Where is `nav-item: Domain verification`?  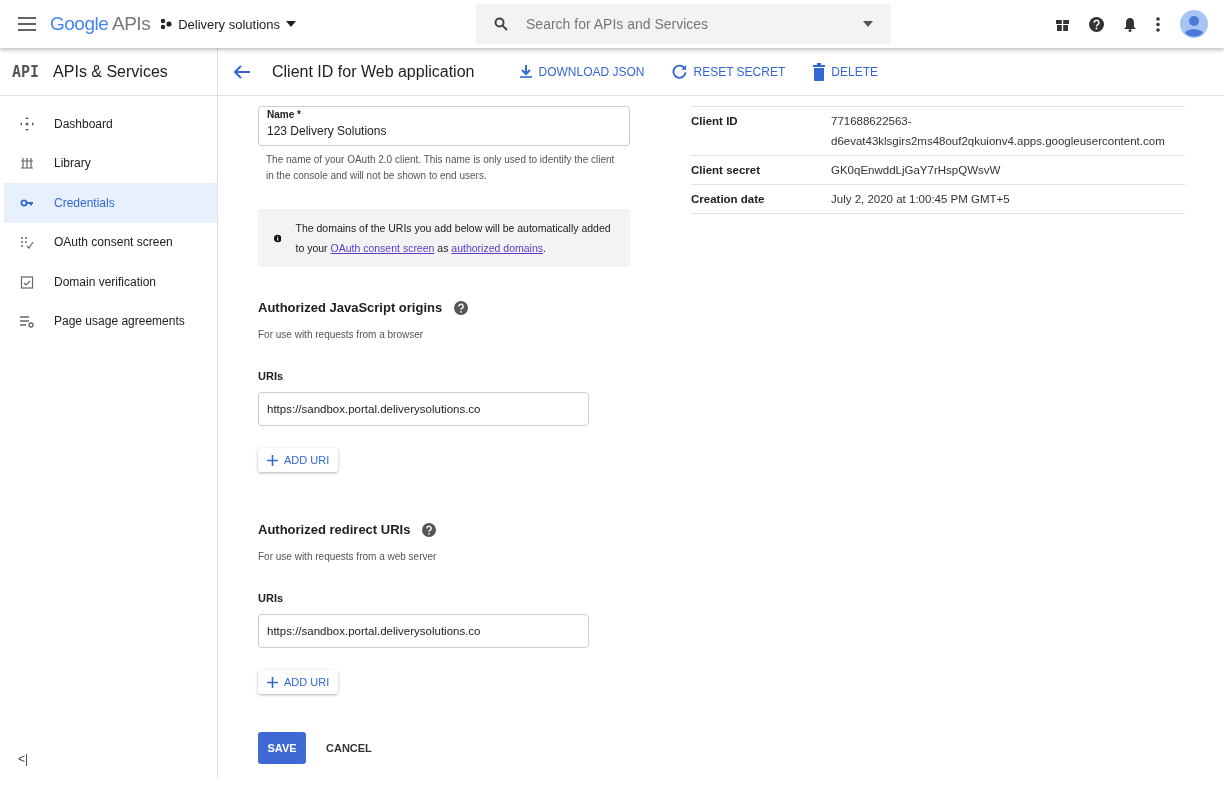 nav-item: Domain verification is located at coordinates (108, 282).